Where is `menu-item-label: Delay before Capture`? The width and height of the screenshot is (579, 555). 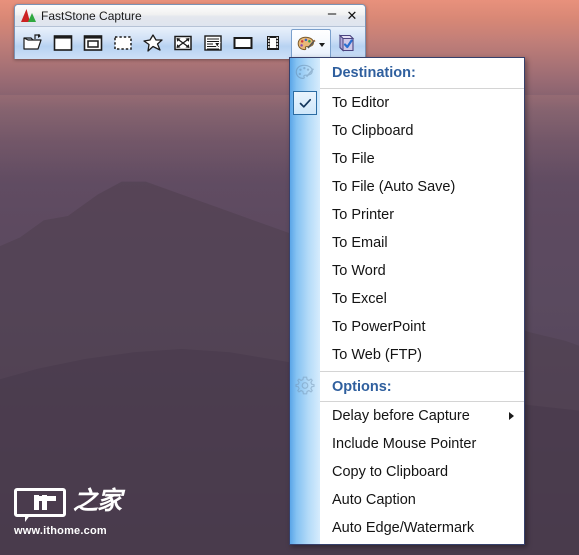
menu-item-label: Delay before Capture is located at coordinates (401, 416).